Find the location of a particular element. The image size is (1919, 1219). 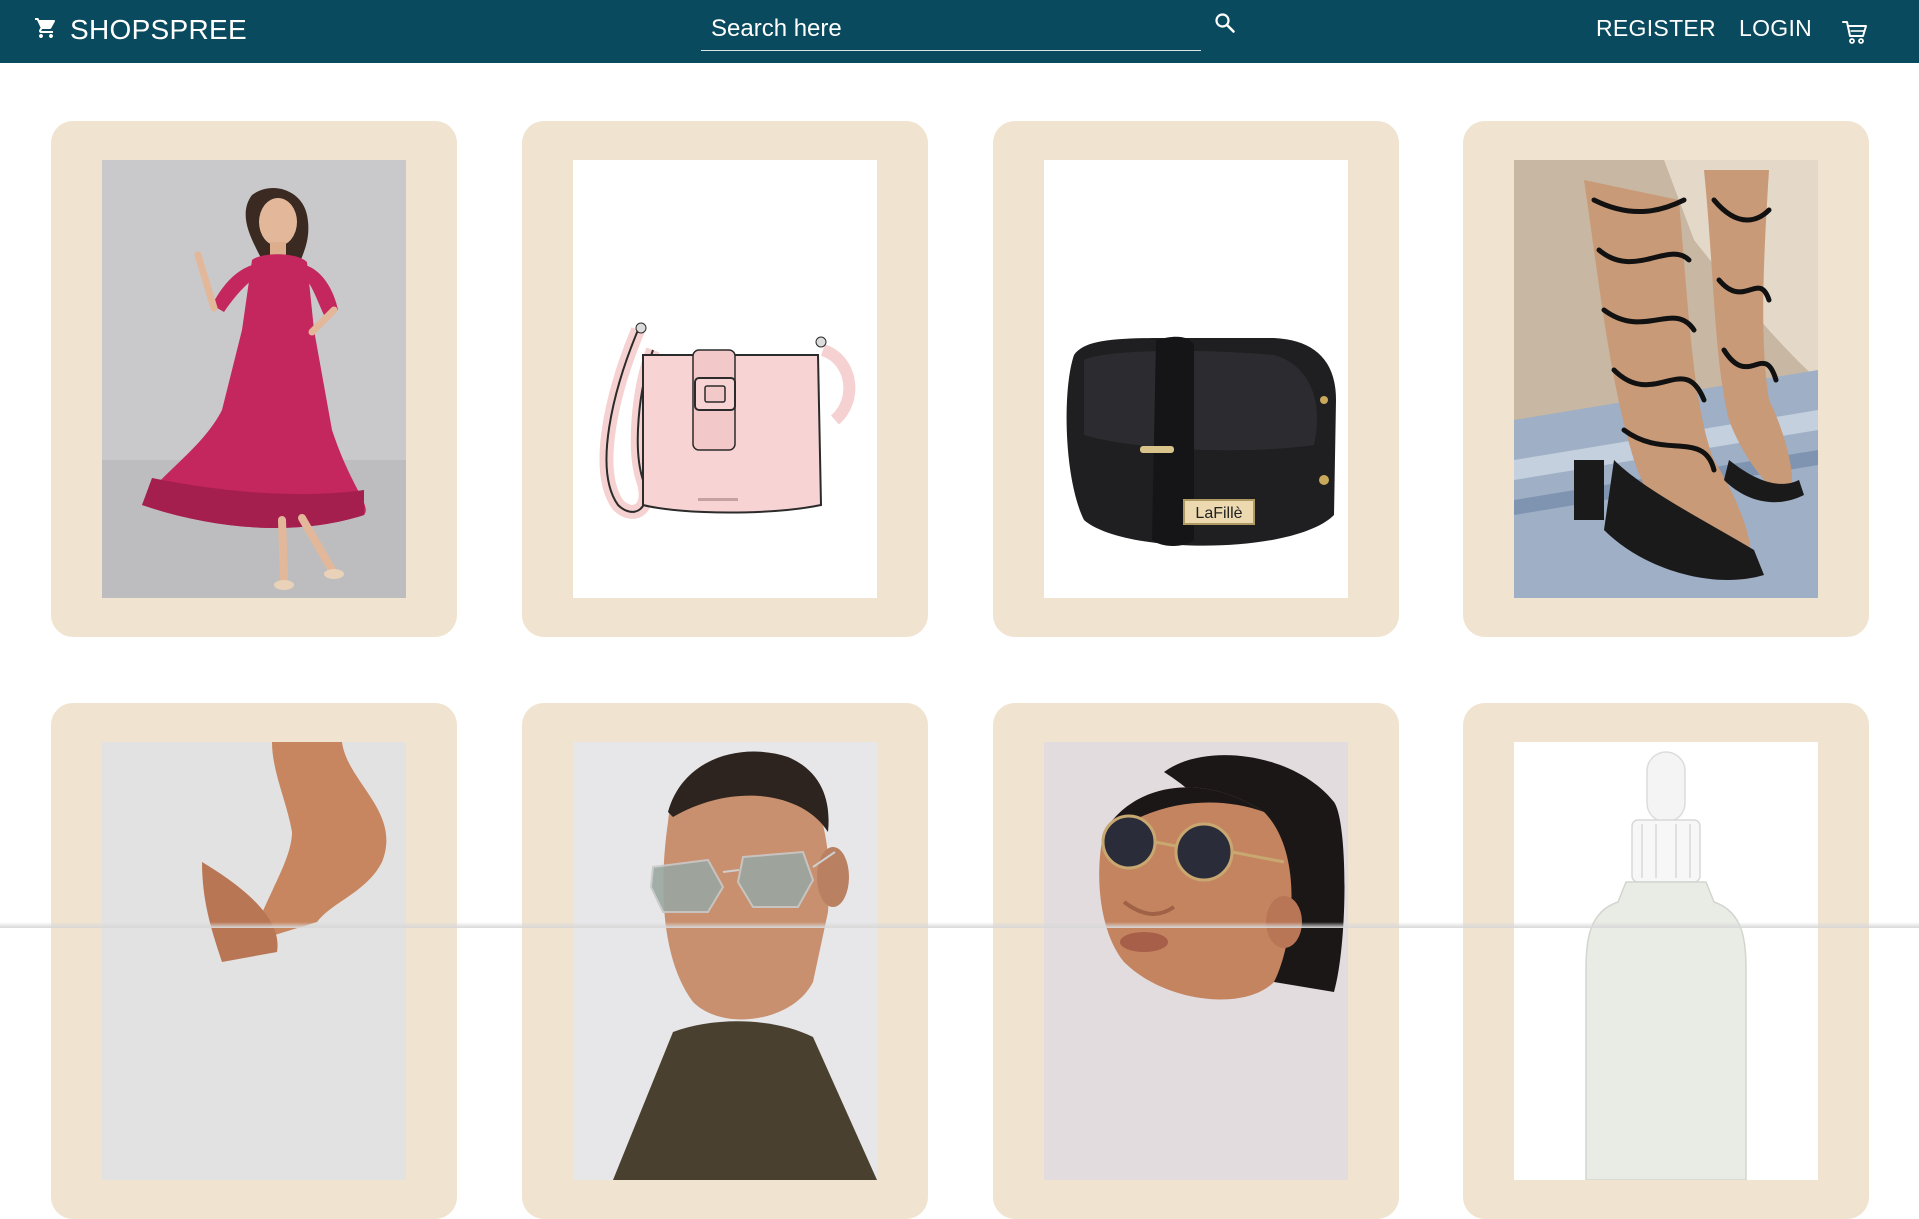

search-bar is located at coordinates (951, 29).